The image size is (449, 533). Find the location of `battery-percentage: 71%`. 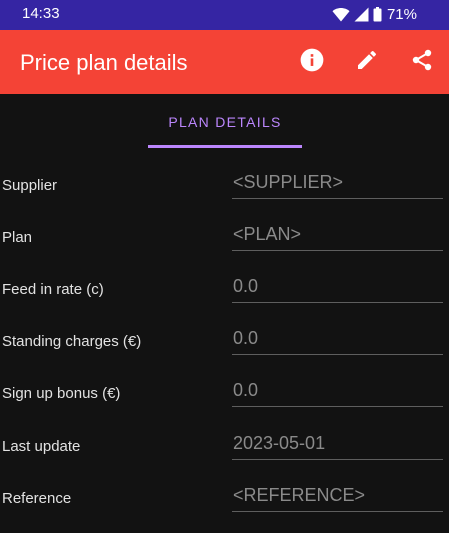

battery-percentage: 71% is located at coordinates (401, 14).